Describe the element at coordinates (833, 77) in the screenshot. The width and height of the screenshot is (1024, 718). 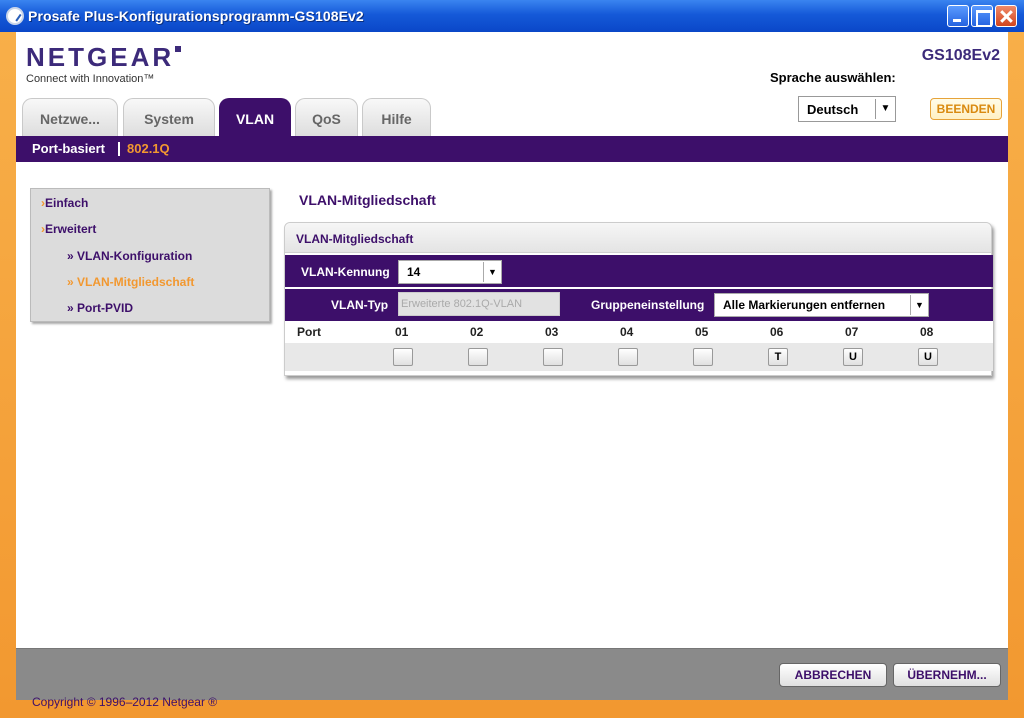
I see `language-label: Sprache auswählen:` at that location.